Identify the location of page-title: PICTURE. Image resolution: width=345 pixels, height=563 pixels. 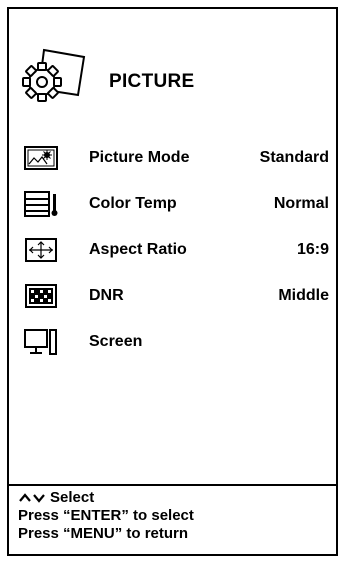
(152, 81).